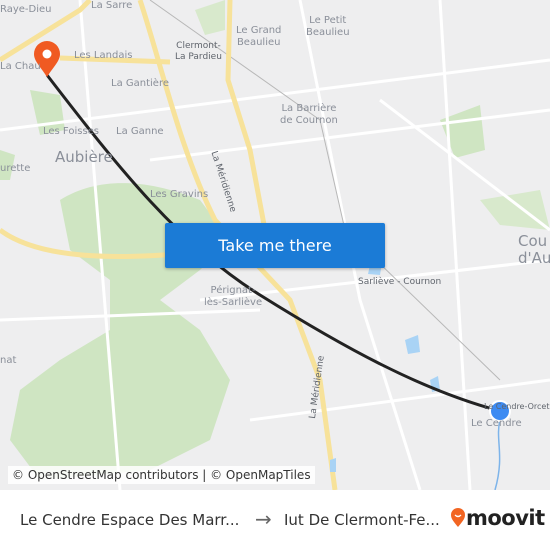  I want to click on take-me-there-button: Take me there, so click(275, 245).